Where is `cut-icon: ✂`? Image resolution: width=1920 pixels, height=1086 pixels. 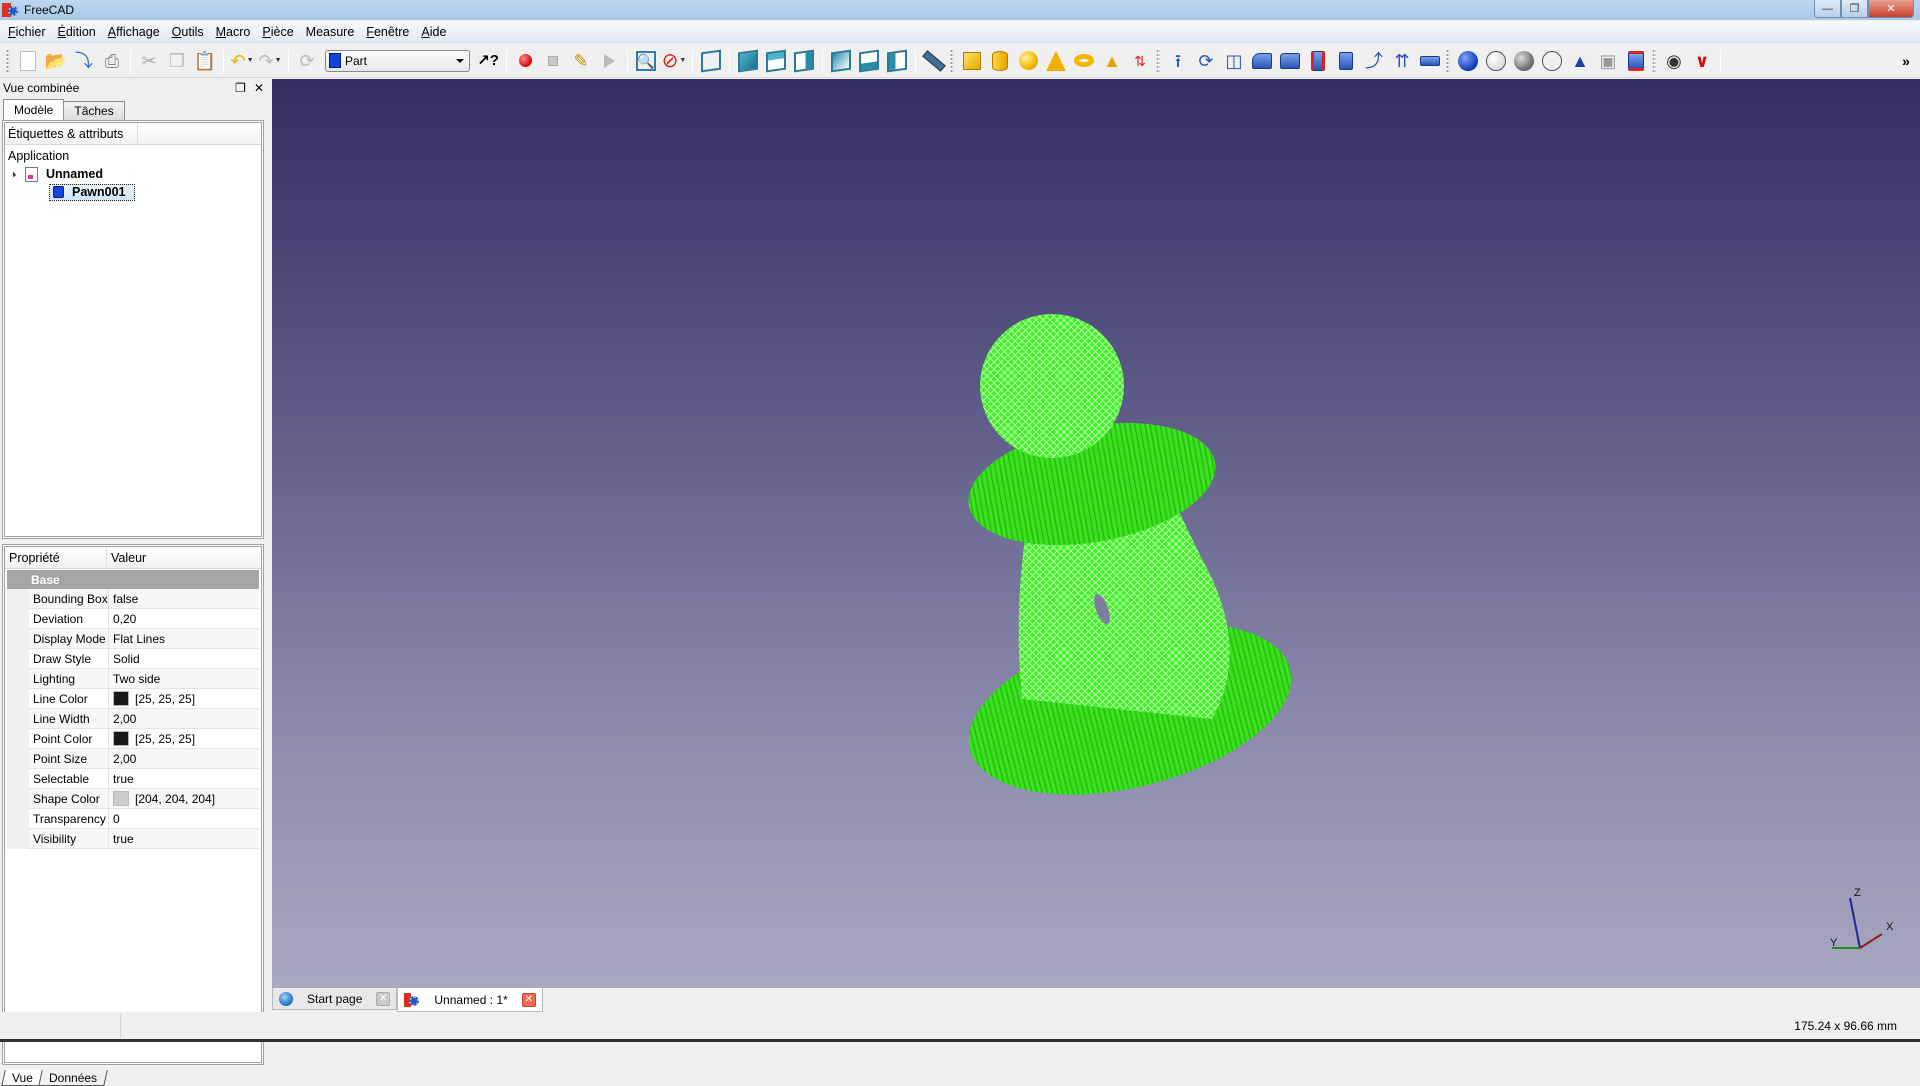
cut-icon: ✂ is located at coordinates (149, 61).